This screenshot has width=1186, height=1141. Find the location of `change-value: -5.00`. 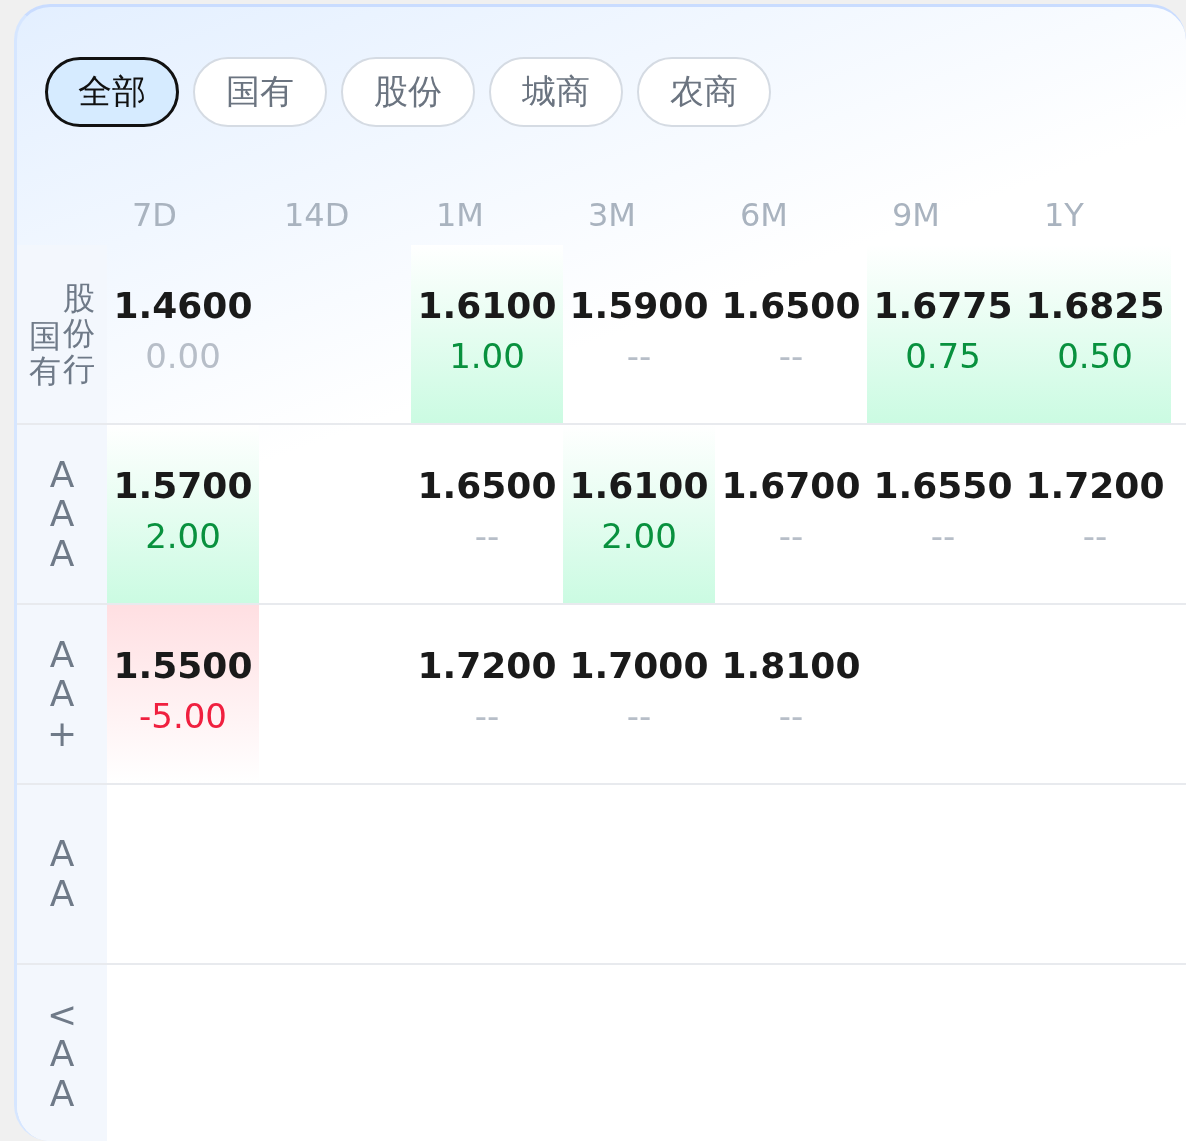

change-value: -5.00 is located at coordinates (183, 716).